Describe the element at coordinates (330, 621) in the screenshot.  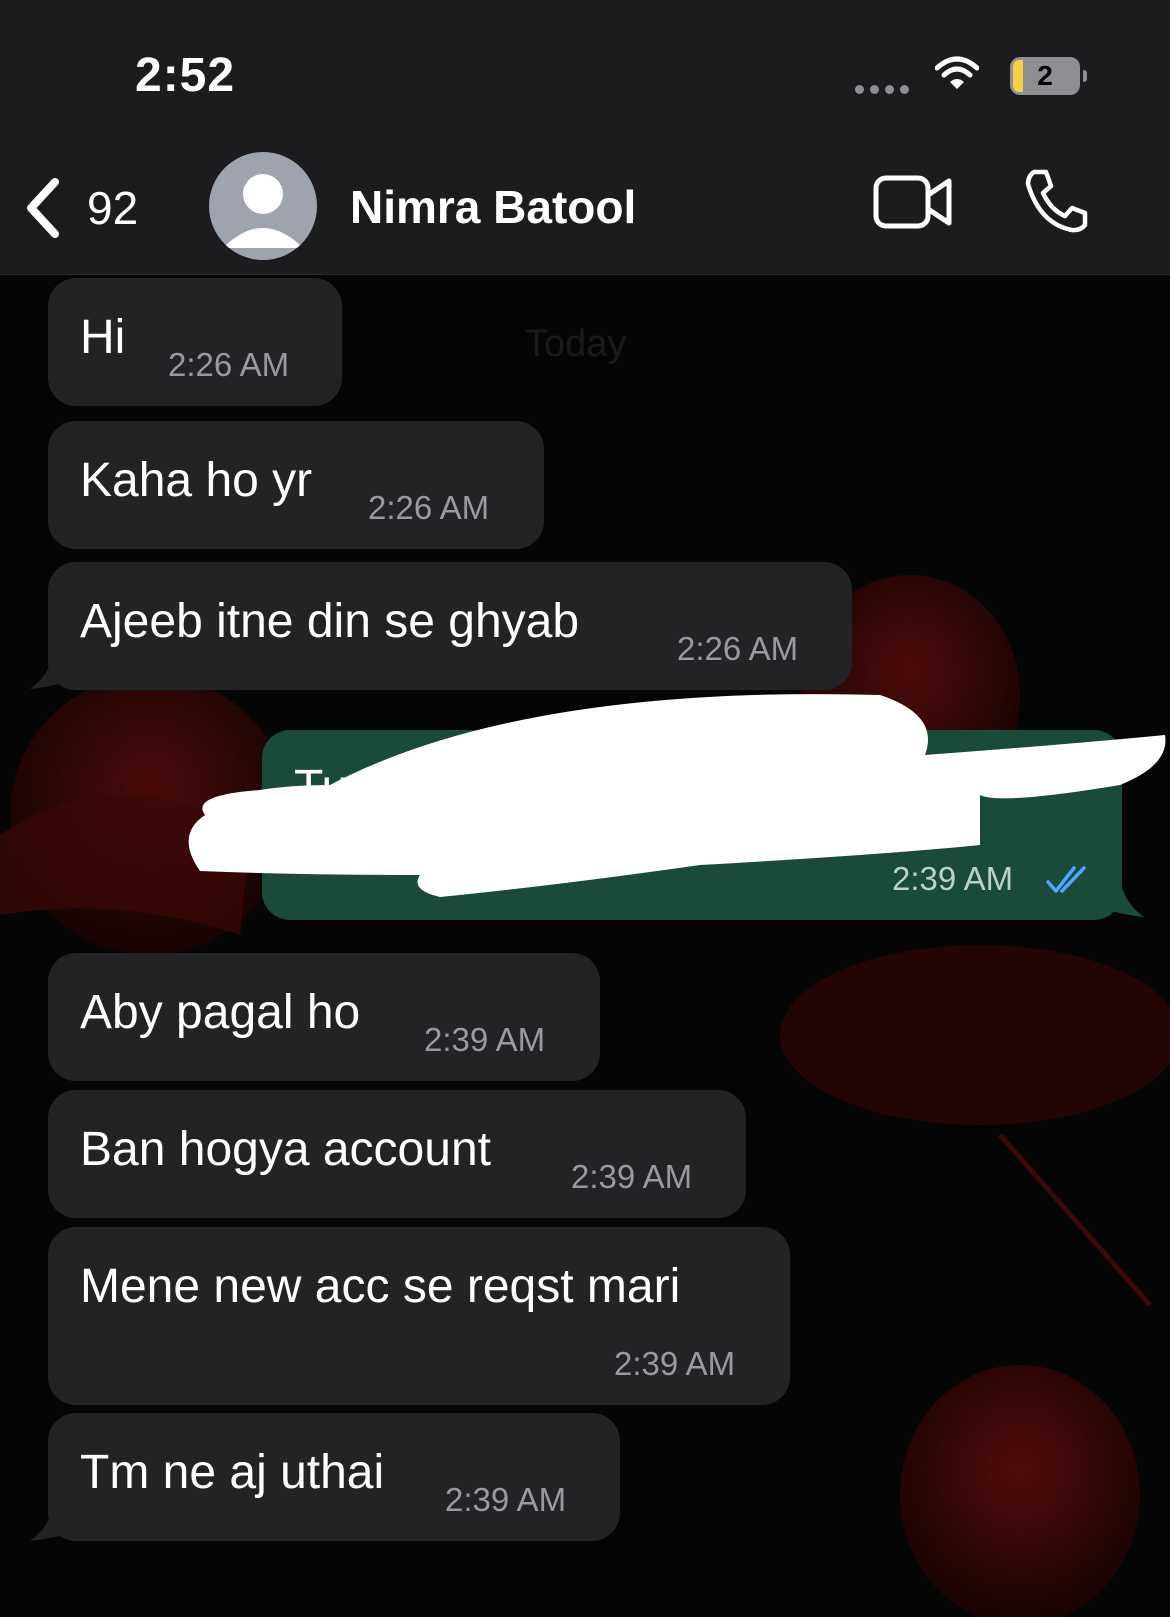
I see `message-text: Ajeeb itne din se ghyab` at that location.